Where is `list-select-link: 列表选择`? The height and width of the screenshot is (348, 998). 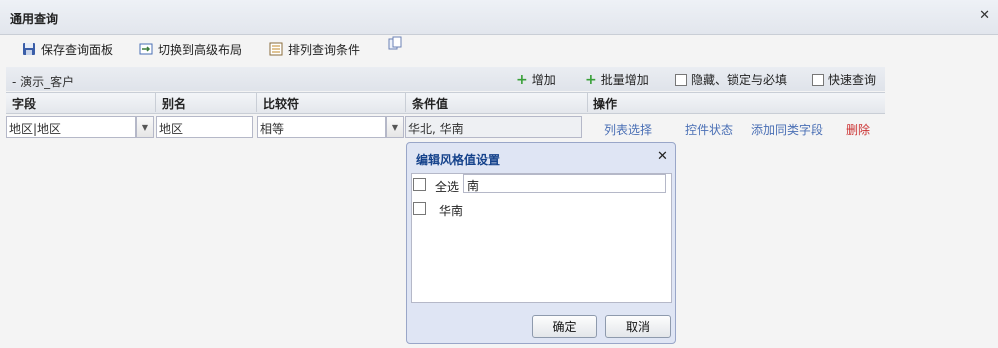
list-select-link: 列表选择 is located at coordinates (628, 129).